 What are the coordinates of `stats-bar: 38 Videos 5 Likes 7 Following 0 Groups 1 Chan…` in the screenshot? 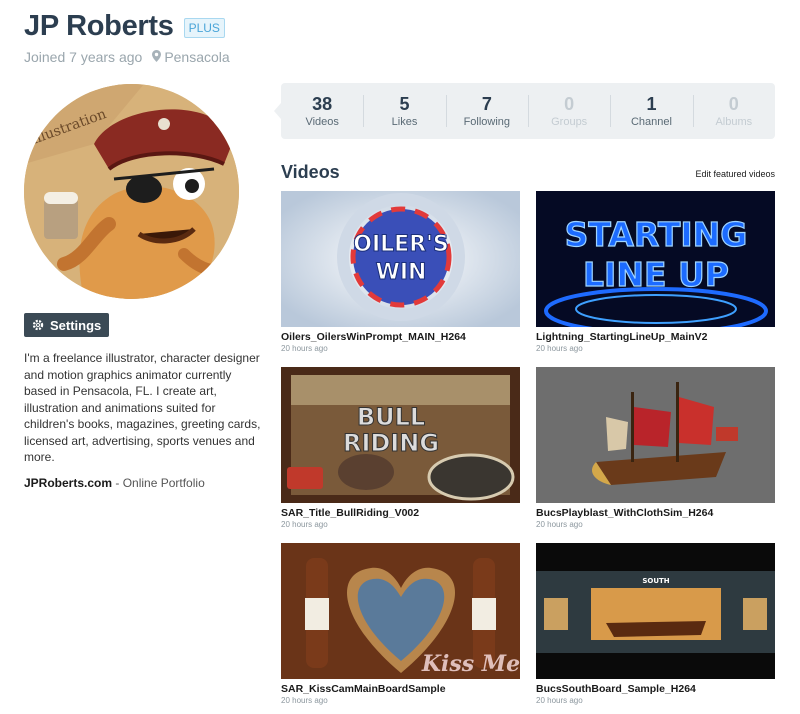 It's located at (524, 111).